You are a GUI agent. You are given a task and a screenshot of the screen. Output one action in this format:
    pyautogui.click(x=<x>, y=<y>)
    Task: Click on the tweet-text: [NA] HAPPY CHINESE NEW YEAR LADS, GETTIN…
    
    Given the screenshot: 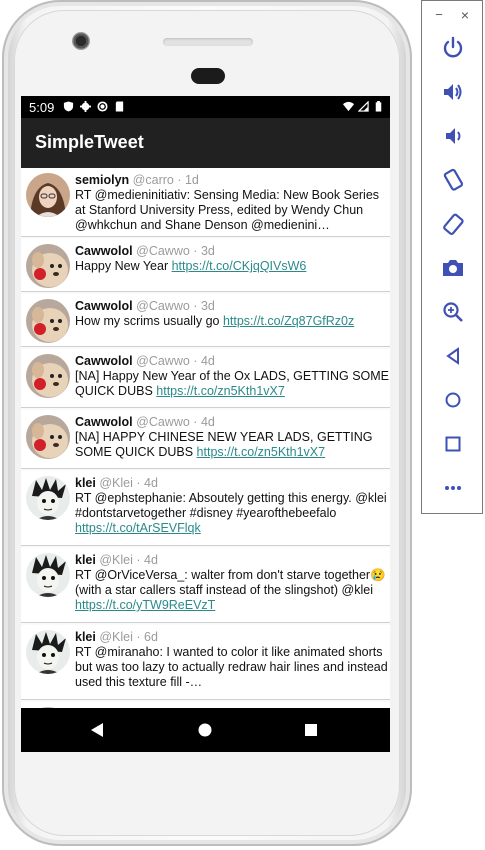 What is the action you would take?
    pyautogui.click(x=232, y=445)
    